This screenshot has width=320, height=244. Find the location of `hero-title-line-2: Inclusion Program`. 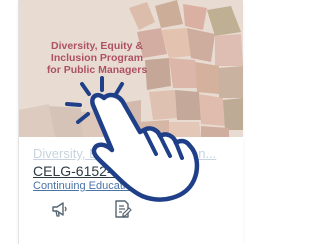

hero-title-line-2: Inclusion Program is located at coordinates (97, 58).